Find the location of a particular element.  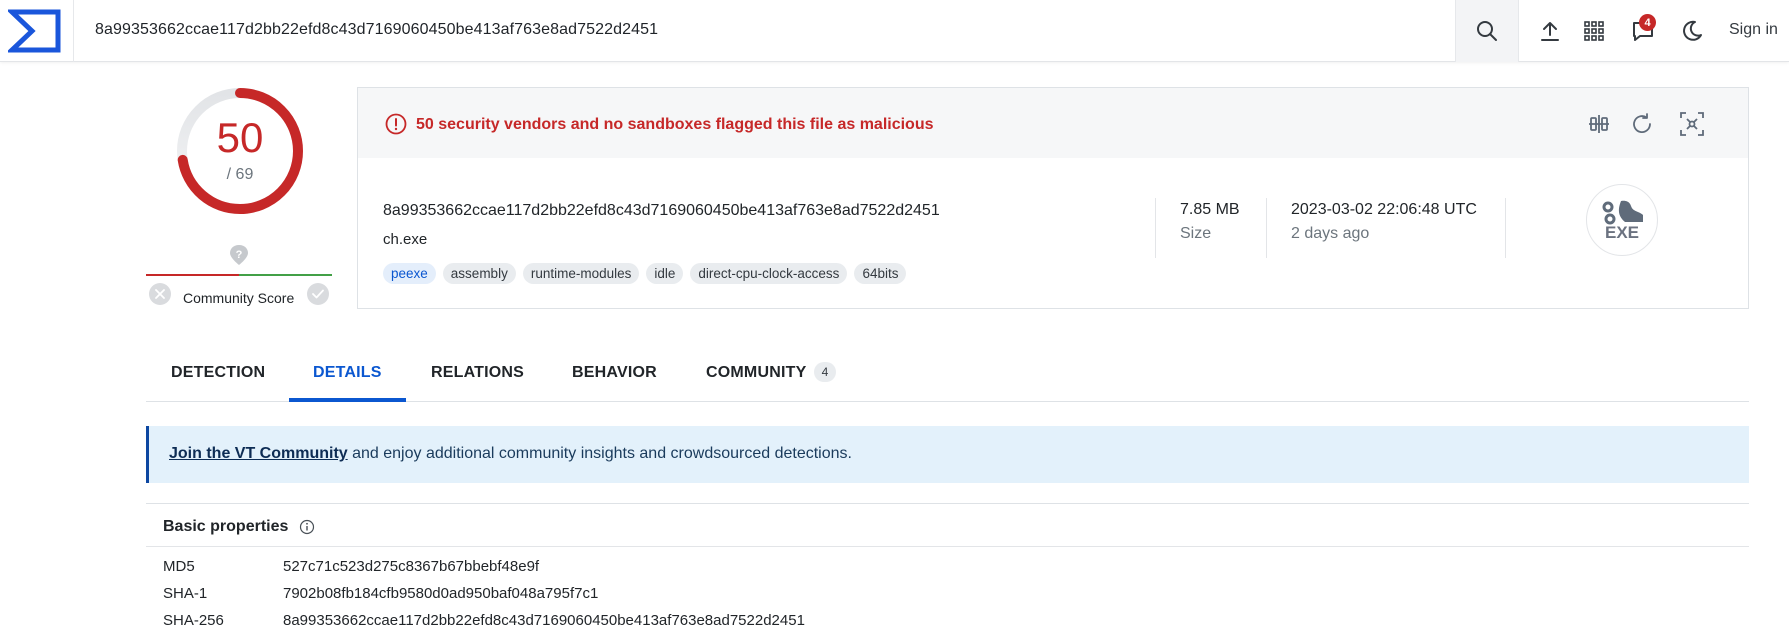

reanalyze-button is located at coordinates (1642, 124).